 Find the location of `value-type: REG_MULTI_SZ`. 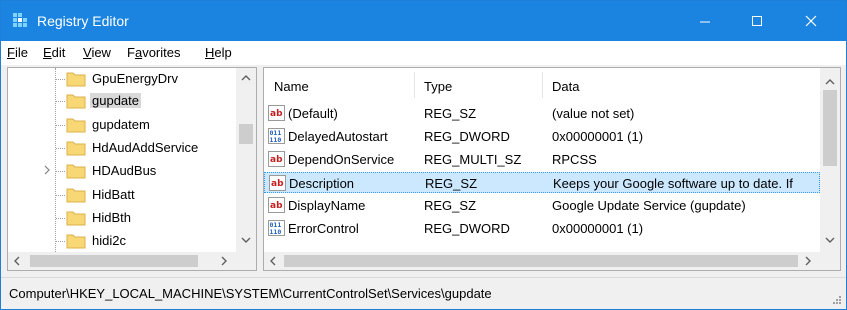

value-type: REG_MULTI_SZ is located at coordinates (473, 159).